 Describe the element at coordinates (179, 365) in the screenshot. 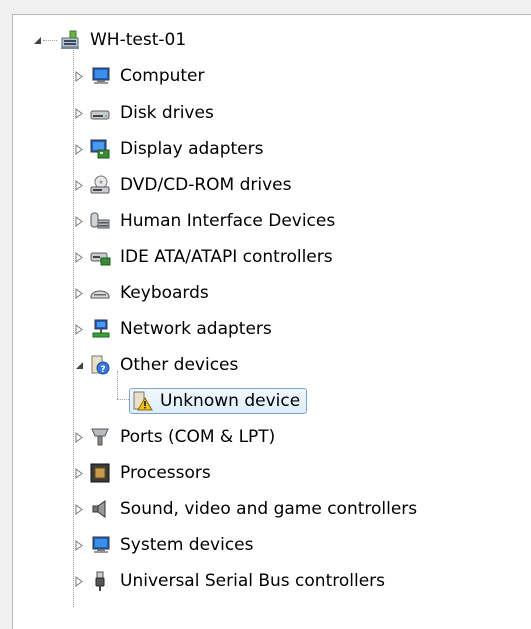

I see `tree-item-label: Other devices` at that location.